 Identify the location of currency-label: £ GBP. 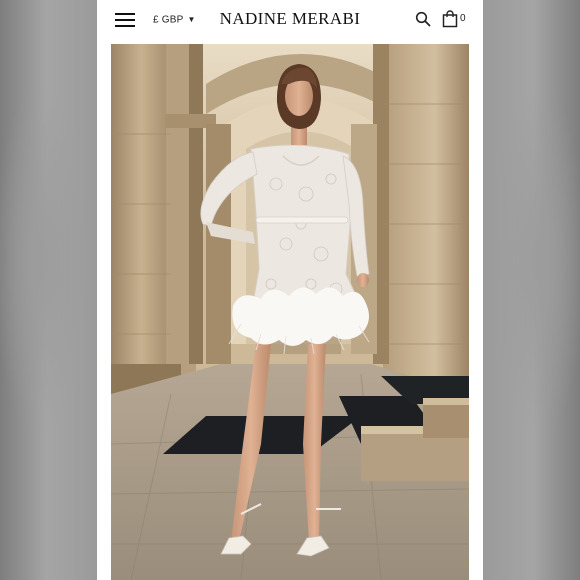
(168, 20).